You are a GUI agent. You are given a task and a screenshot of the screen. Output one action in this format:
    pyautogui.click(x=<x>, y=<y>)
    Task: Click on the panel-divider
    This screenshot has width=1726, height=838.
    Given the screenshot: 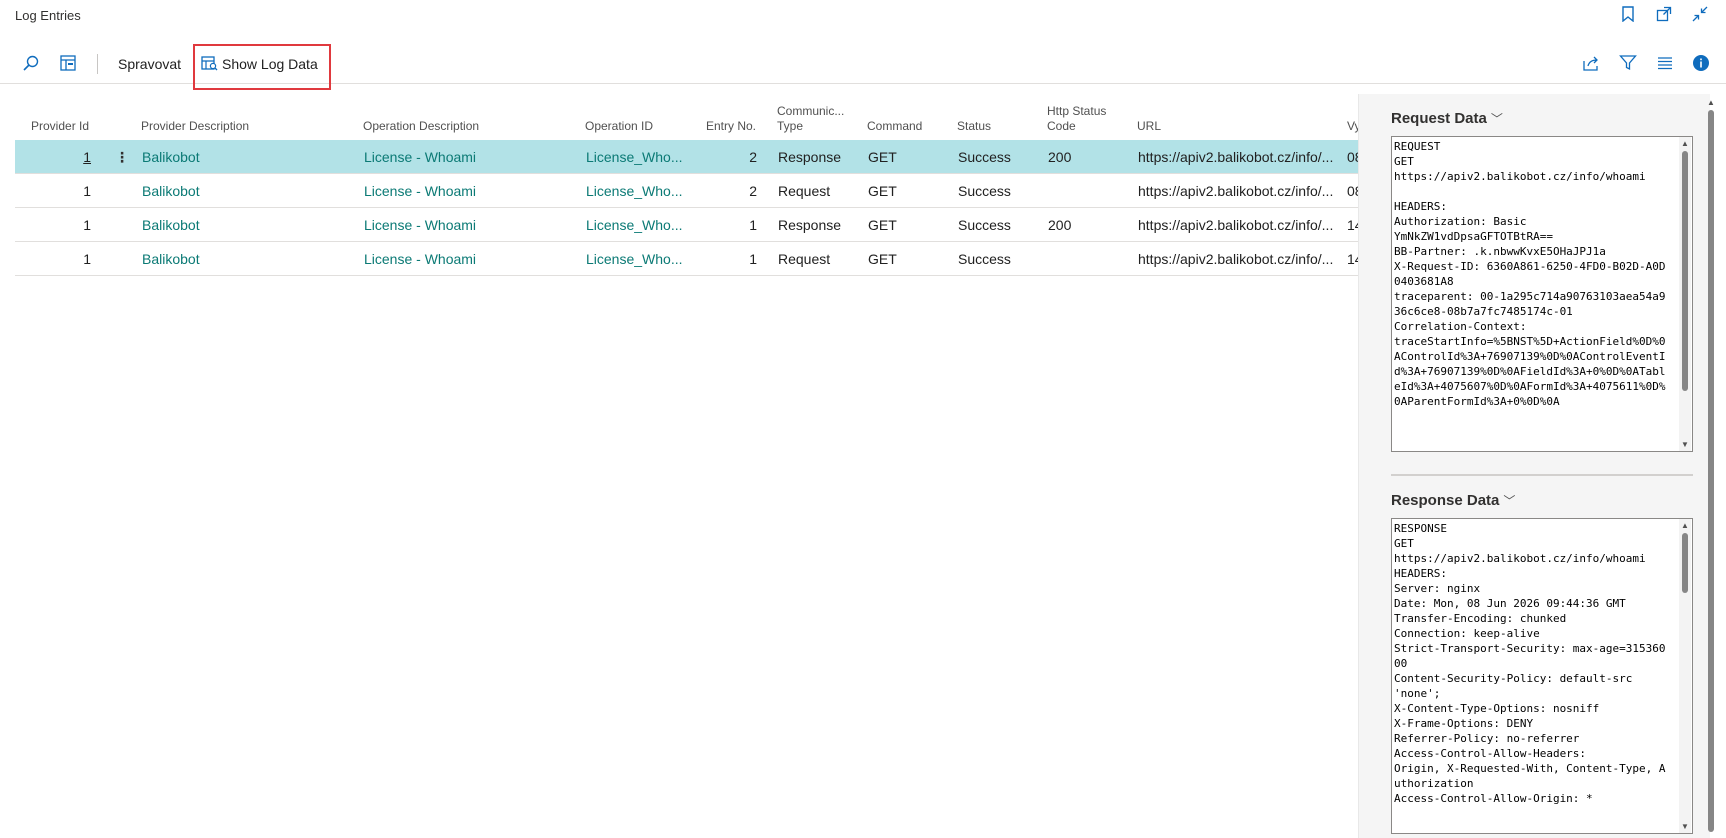 What is the action you would take?
    pyautogui.click(x=1542, y=475)
    